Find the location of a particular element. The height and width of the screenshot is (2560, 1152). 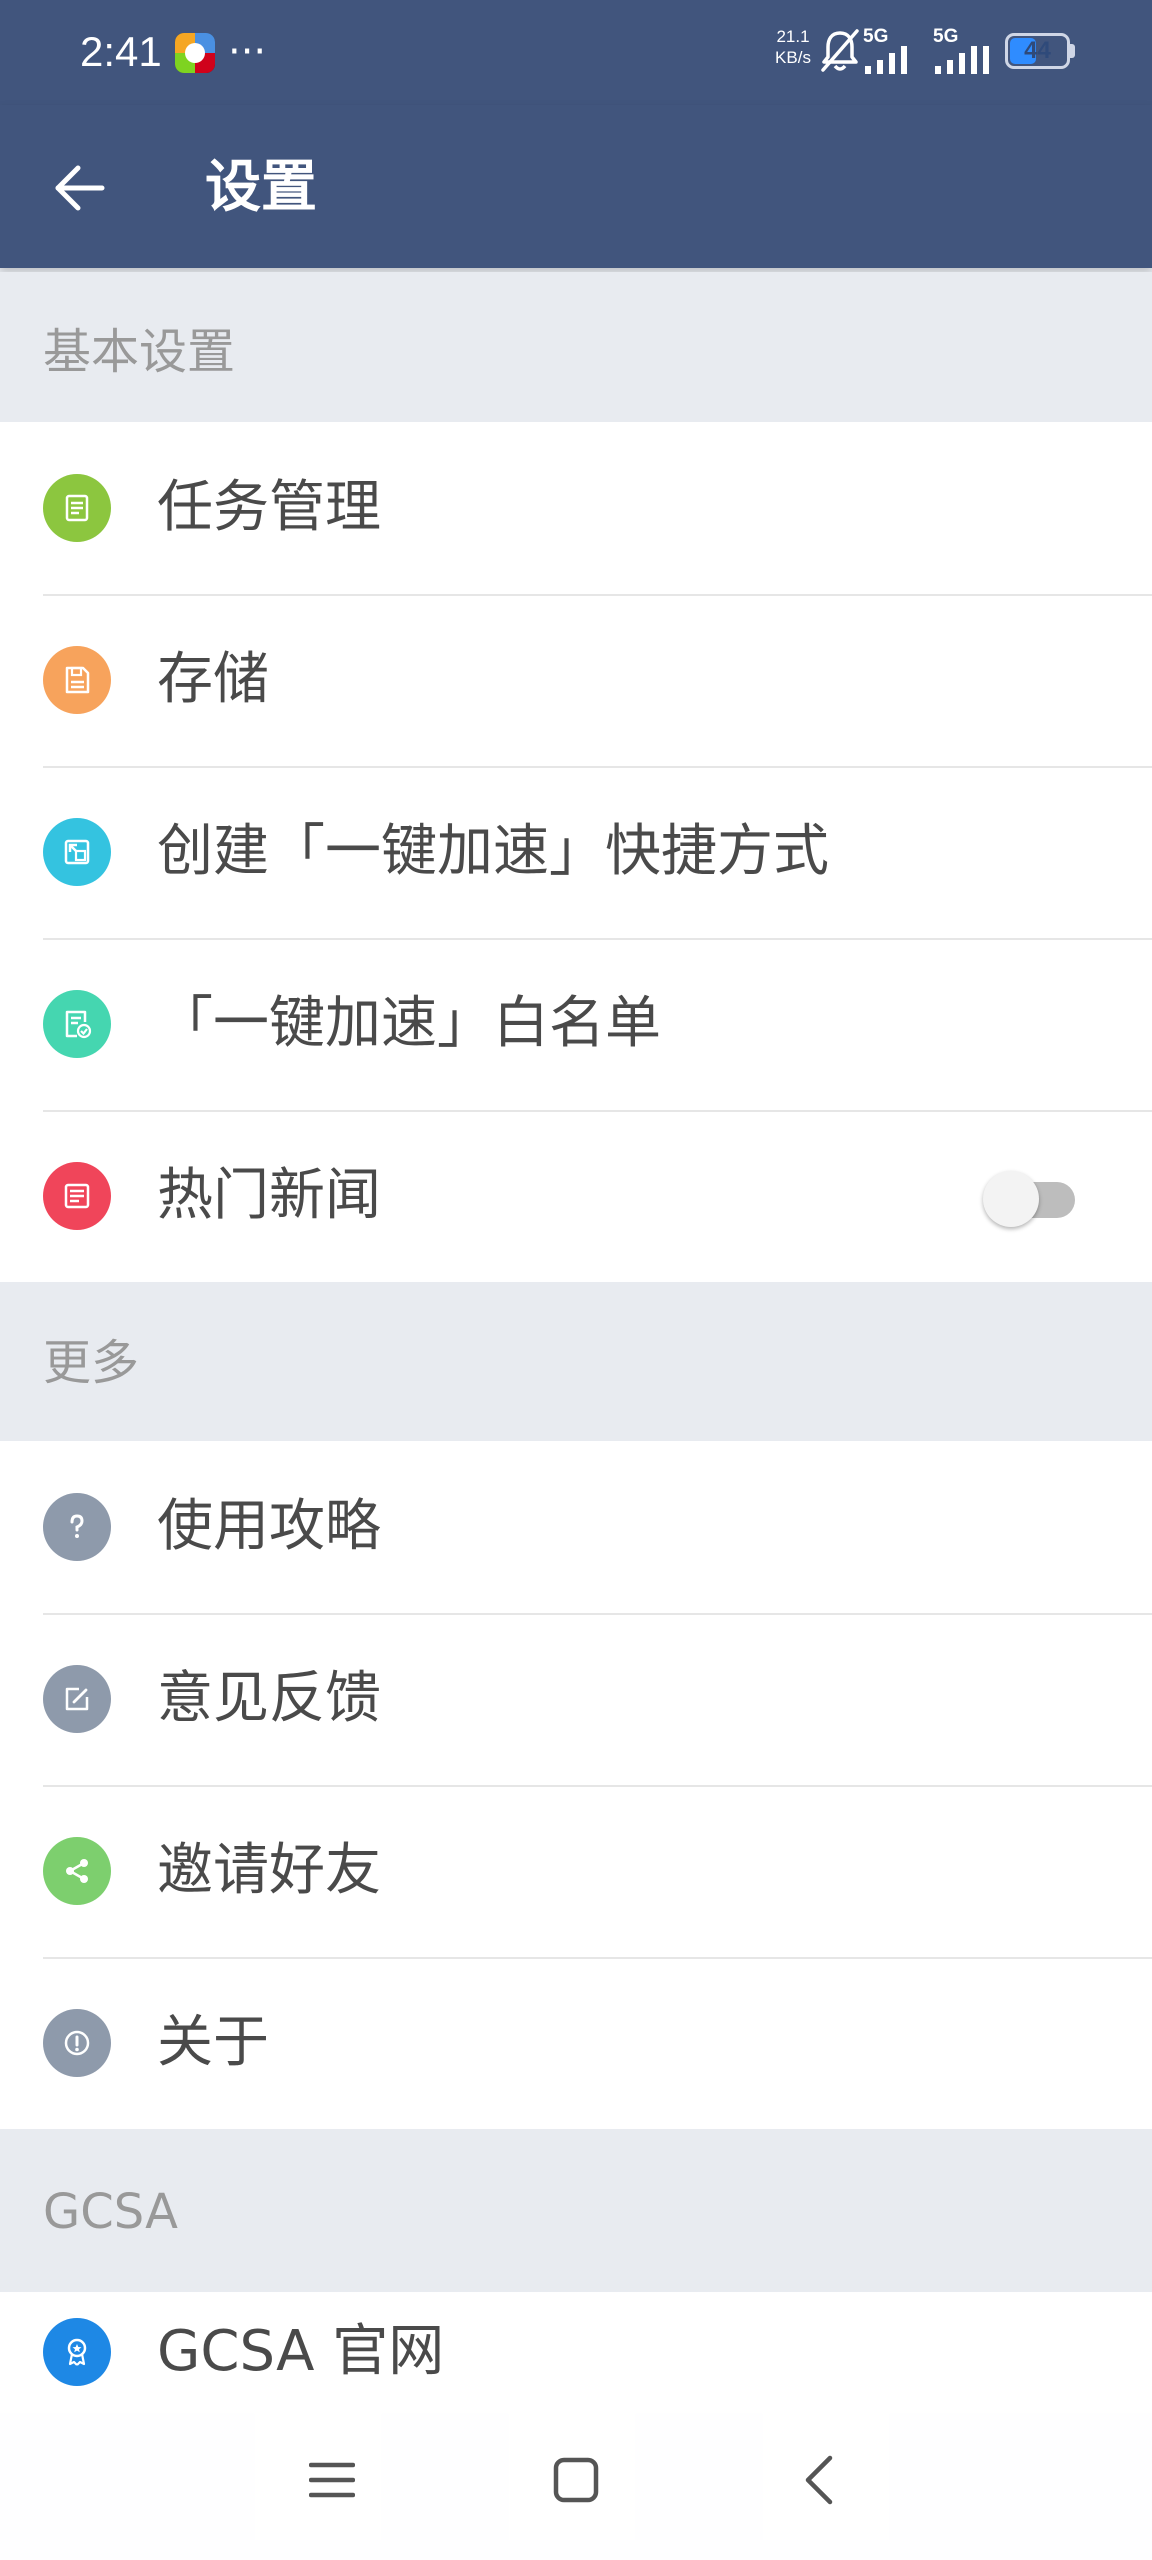

settings-item-about: 关于 is located at coordinates (576, 2043).